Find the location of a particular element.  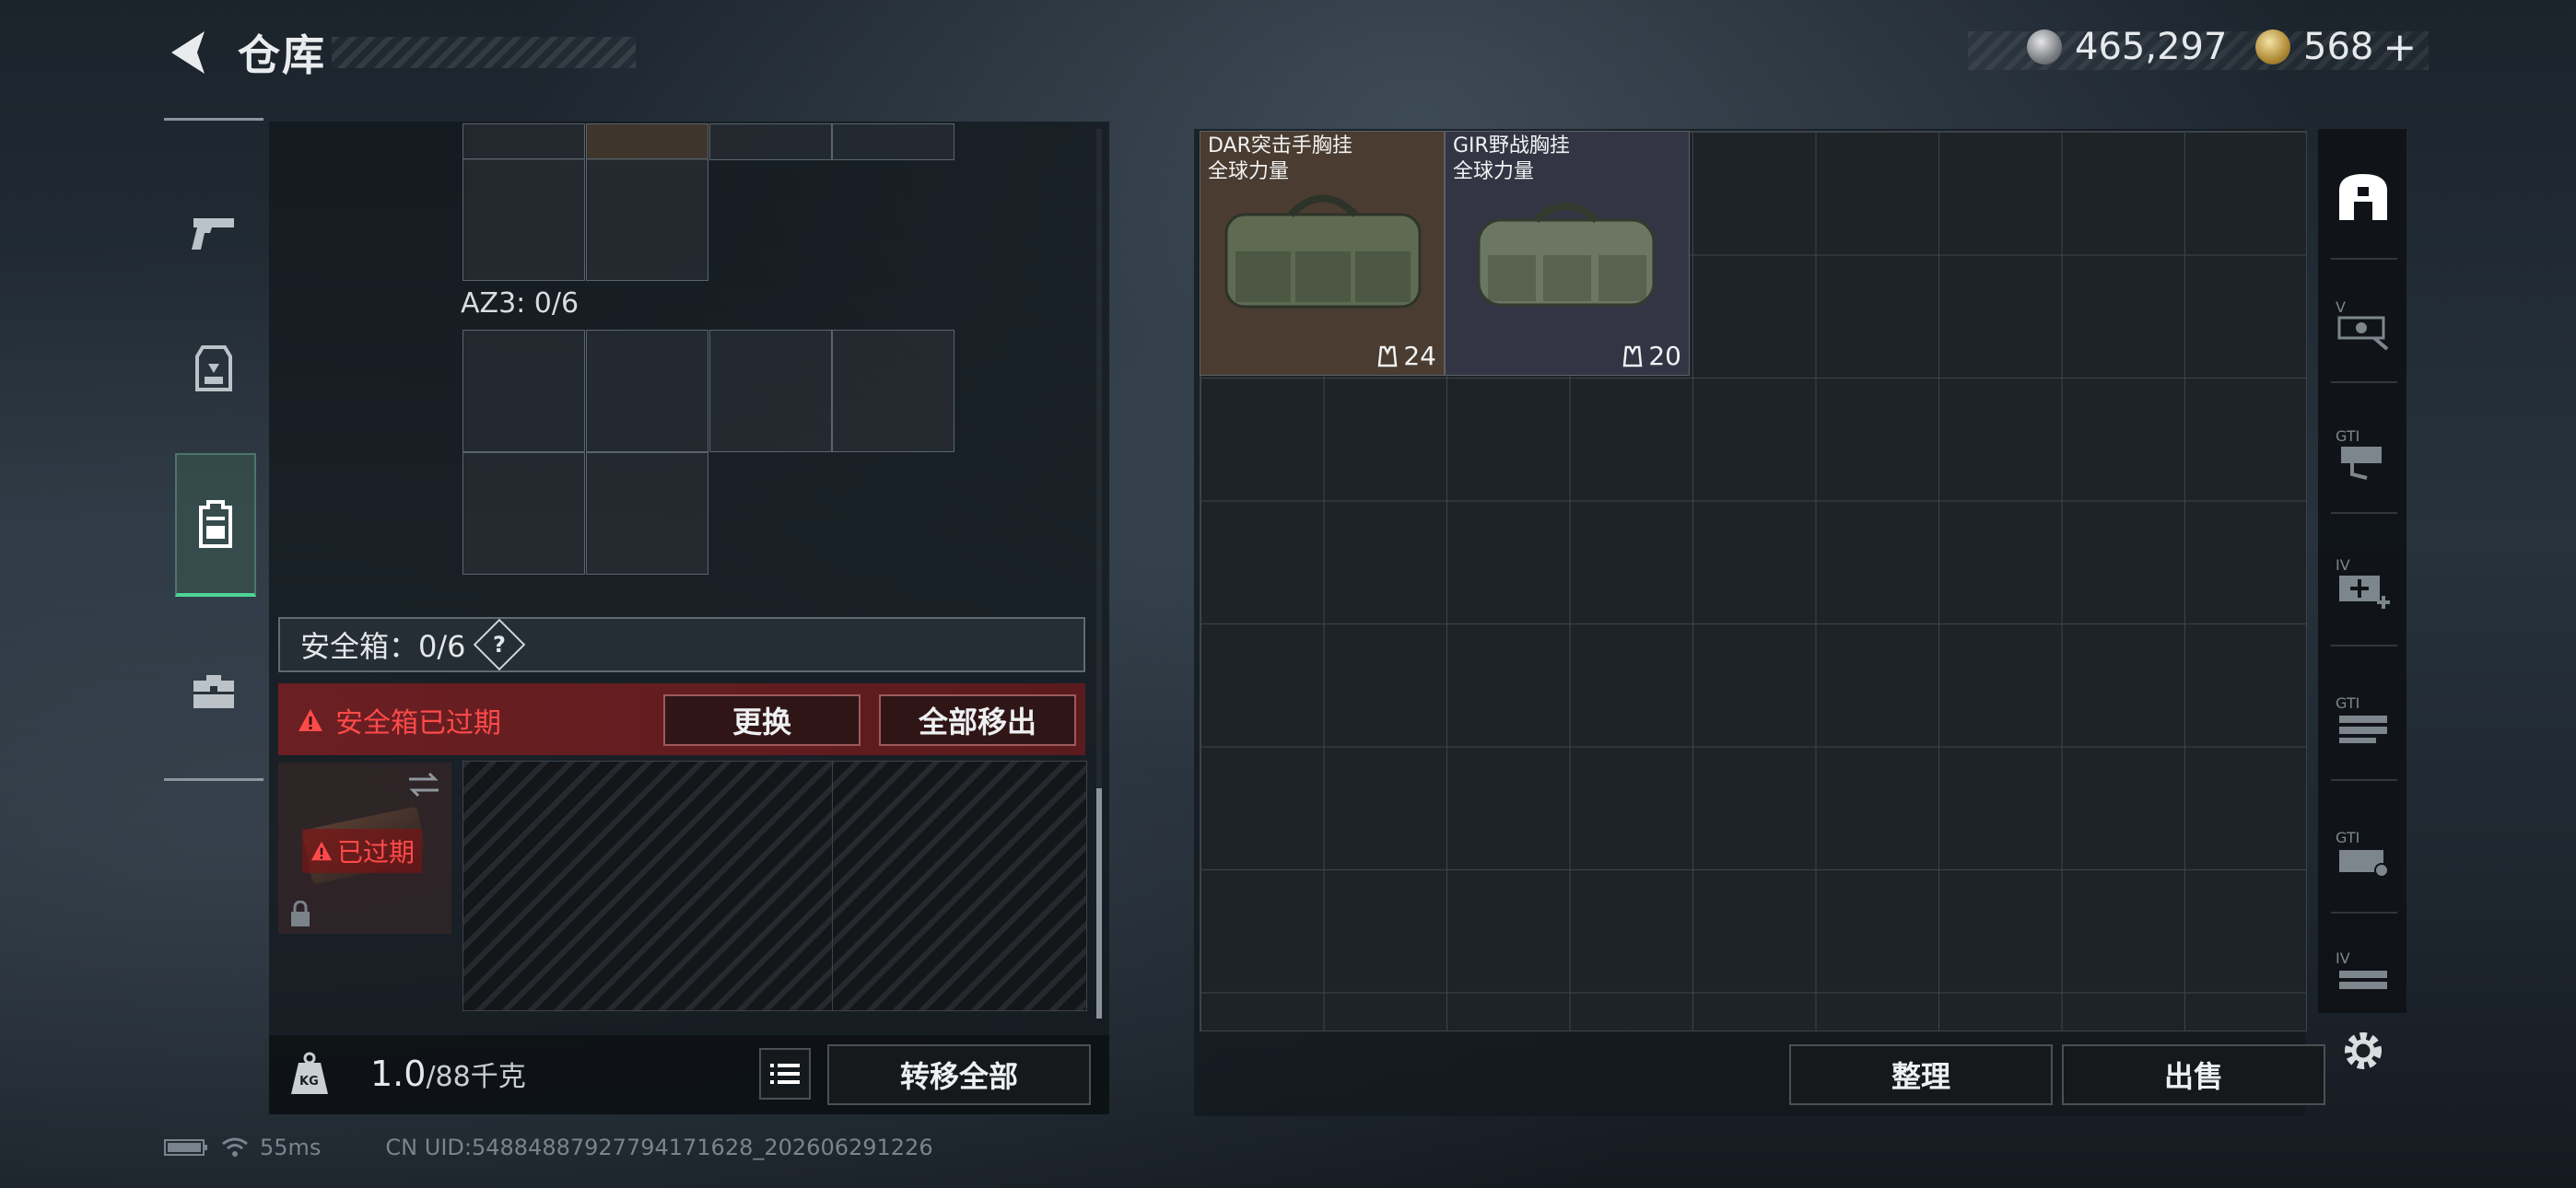

safe-box-item: 已过期 is located at coordinates (364, 848).